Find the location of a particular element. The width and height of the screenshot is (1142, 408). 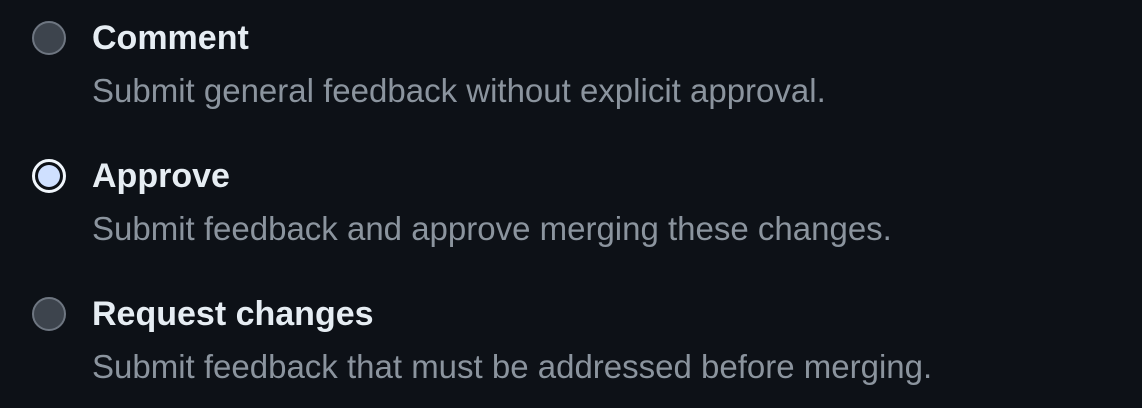

radio-approve is located at coordinates (49, 176).